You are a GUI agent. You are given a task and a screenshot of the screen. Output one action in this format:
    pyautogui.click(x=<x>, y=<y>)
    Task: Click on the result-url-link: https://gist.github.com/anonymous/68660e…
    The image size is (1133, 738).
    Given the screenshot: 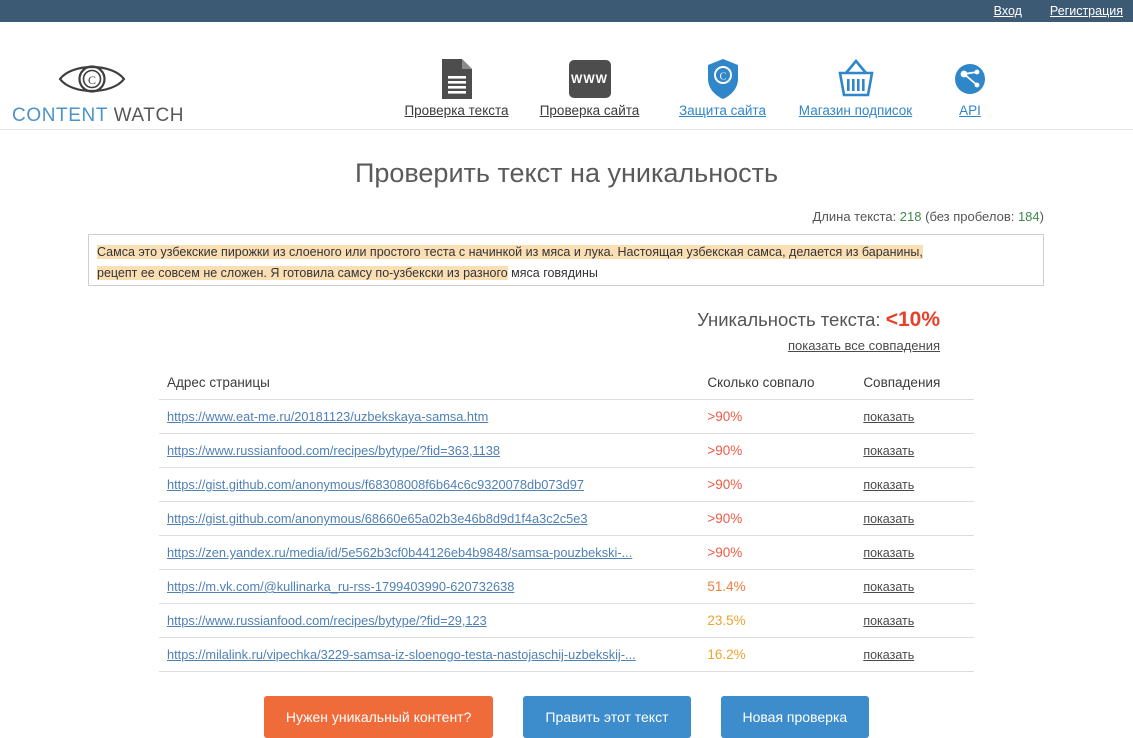 What is the action you would take?
    pyautogui.click(x=377, y=518)
    